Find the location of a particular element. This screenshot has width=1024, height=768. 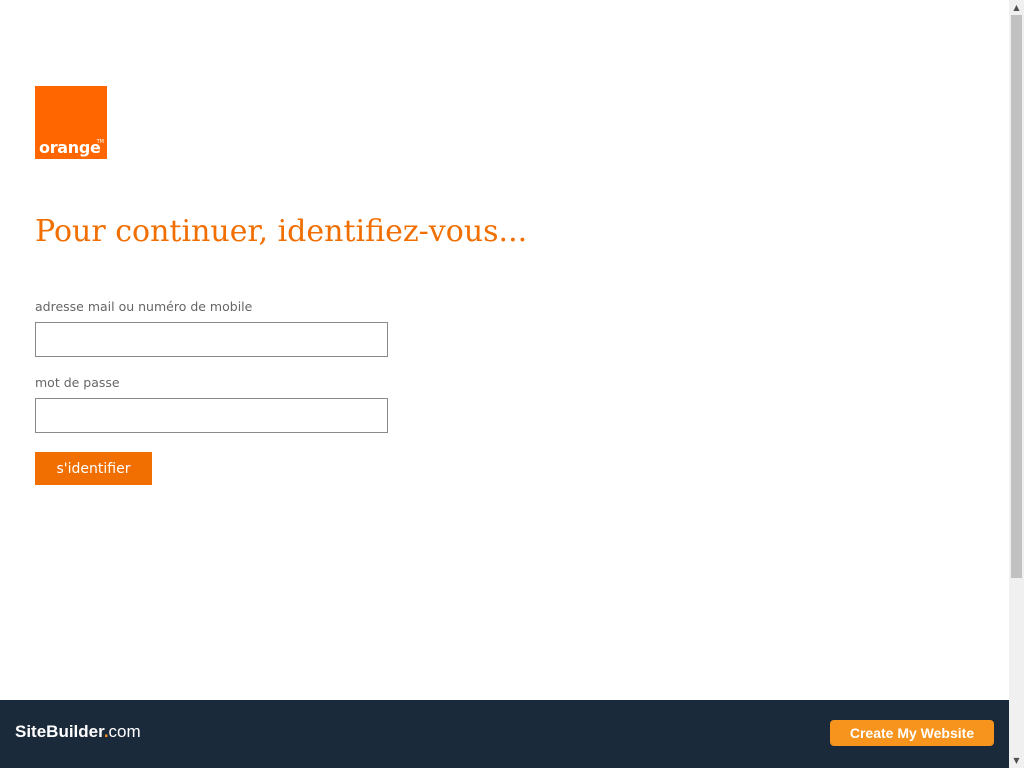

password-field is located at coordinates (211, 415).